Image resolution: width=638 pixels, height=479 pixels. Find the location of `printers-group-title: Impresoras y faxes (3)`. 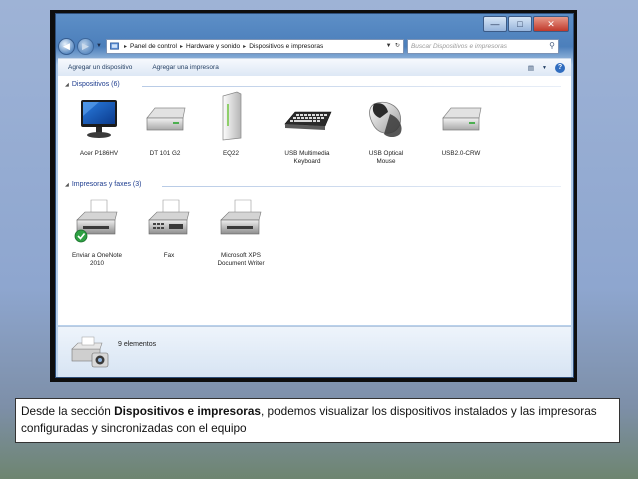

printers-group-title: Impresoras y faxes (3) is located at coordinates (106, 184).